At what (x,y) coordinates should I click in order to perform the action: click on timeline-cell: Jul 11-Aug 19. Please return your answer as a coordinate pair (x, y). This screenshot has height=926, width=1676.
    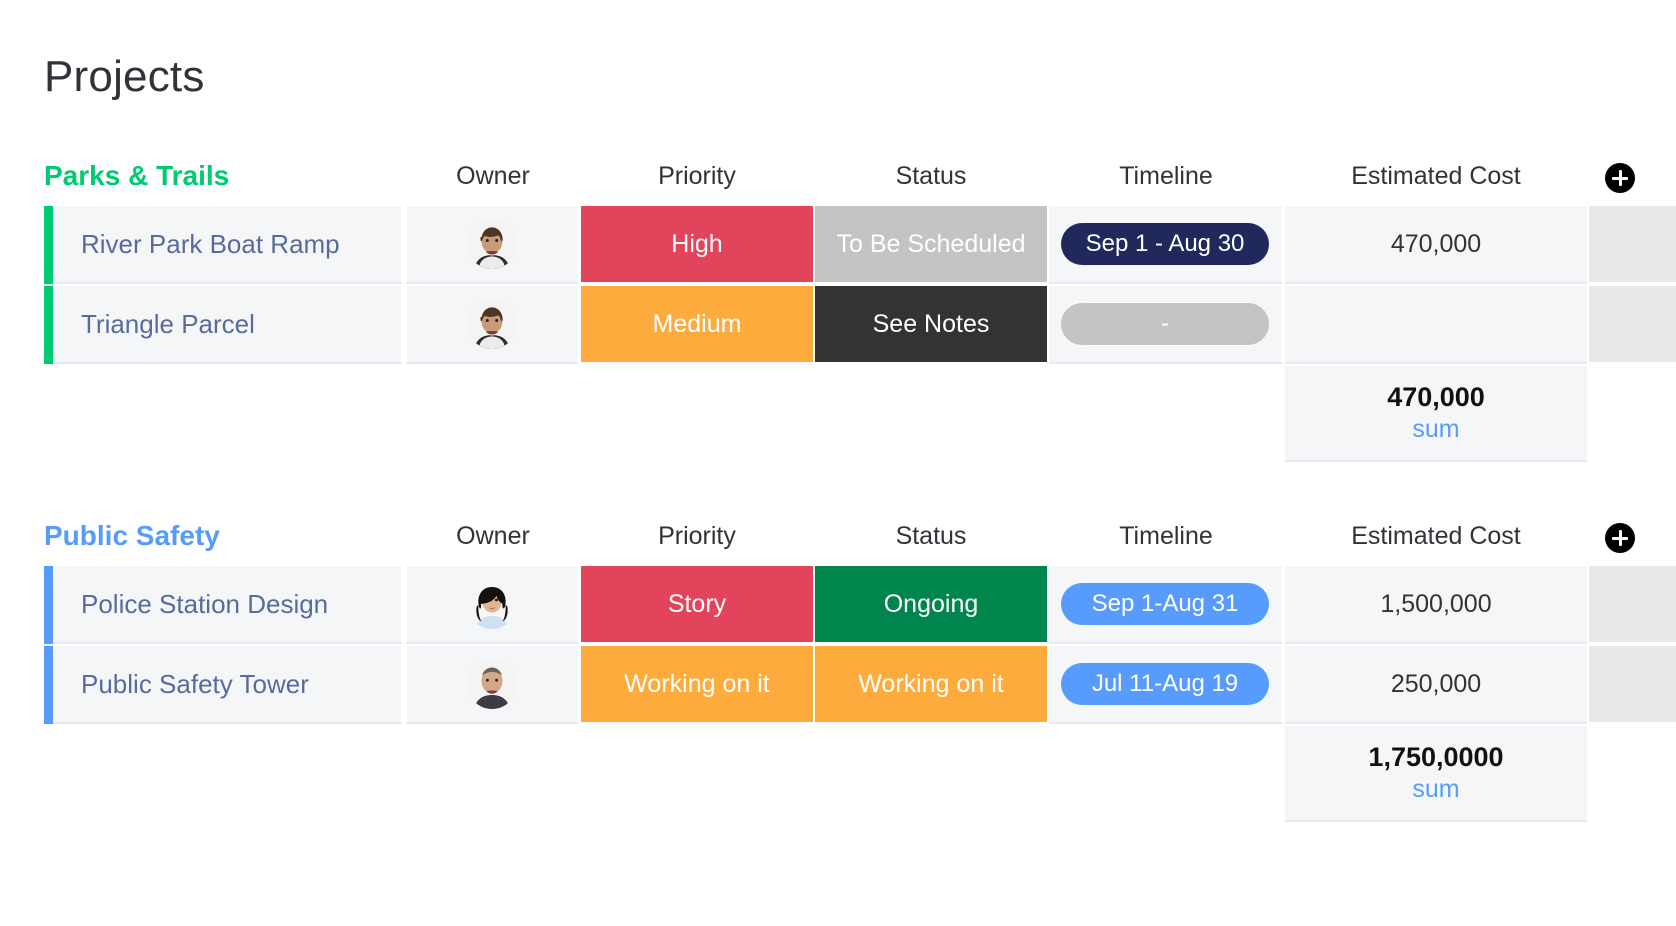
    Looking at the image, I should click on (1166, 685).